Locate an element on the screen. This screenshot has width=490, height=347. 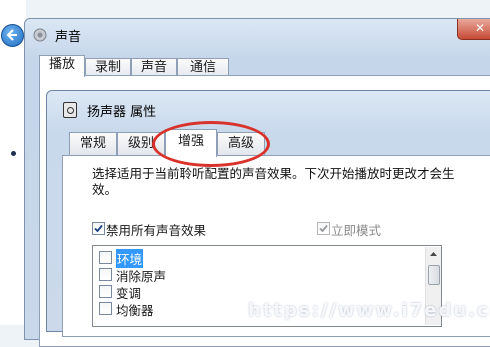
immediate-mode-label: 立即模式 is located at coordinates (356, 230).